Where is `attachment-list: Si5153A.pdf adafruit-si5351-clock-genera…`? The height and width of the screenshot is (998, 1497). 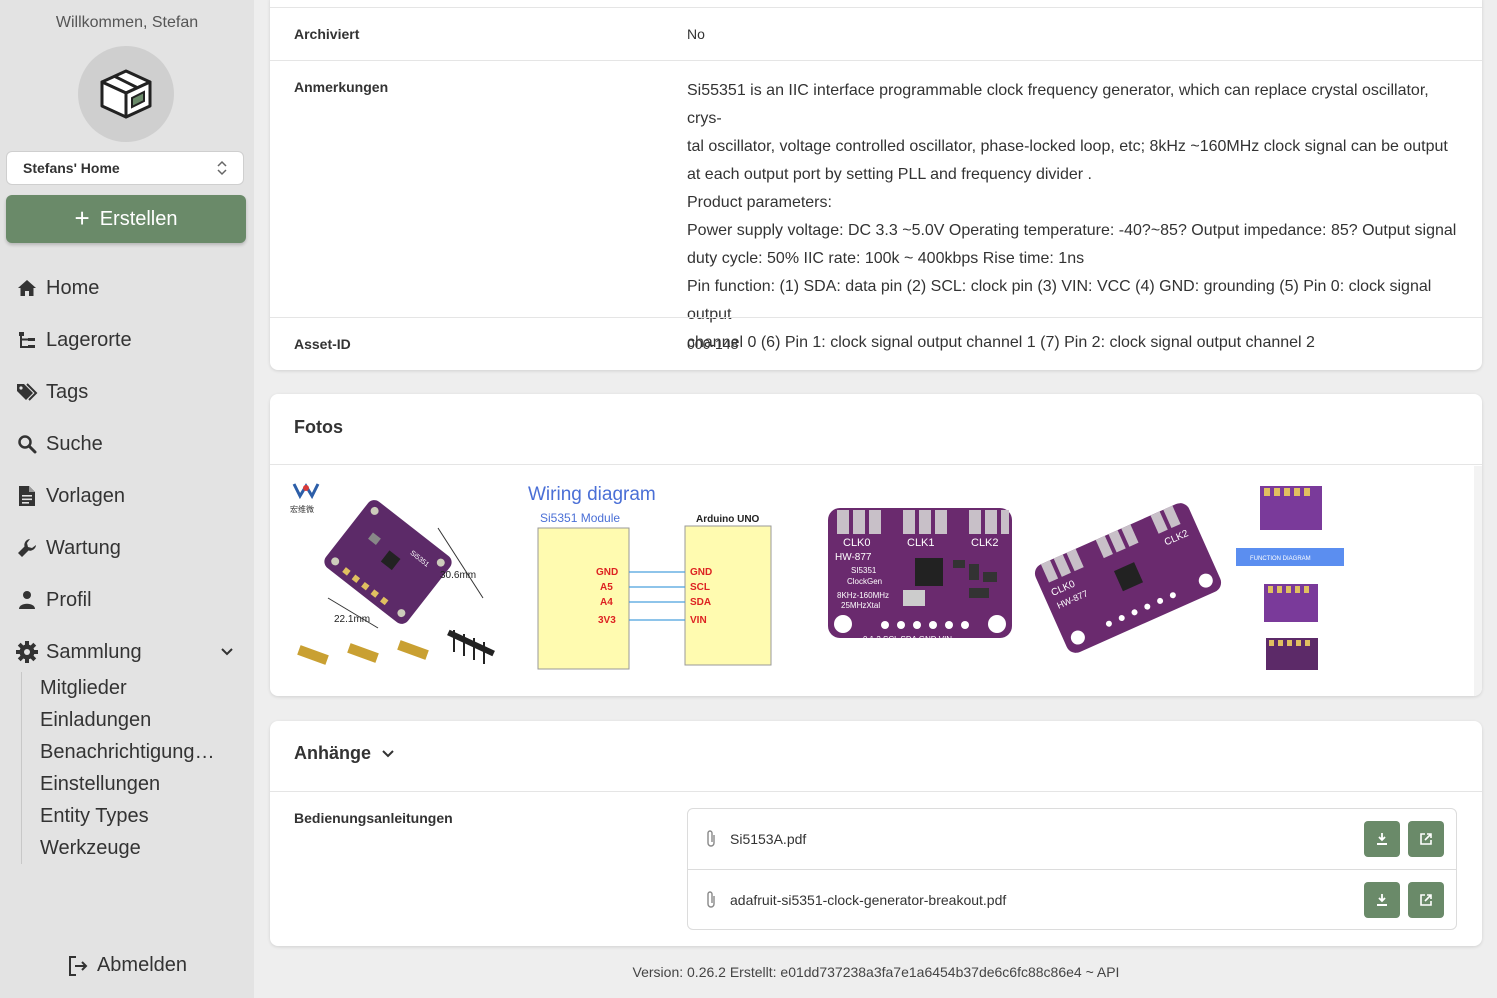
attachment-list: Si5153A.pdf adafruit-si5351-clock-genera… is located at coordinates (1072, 869).